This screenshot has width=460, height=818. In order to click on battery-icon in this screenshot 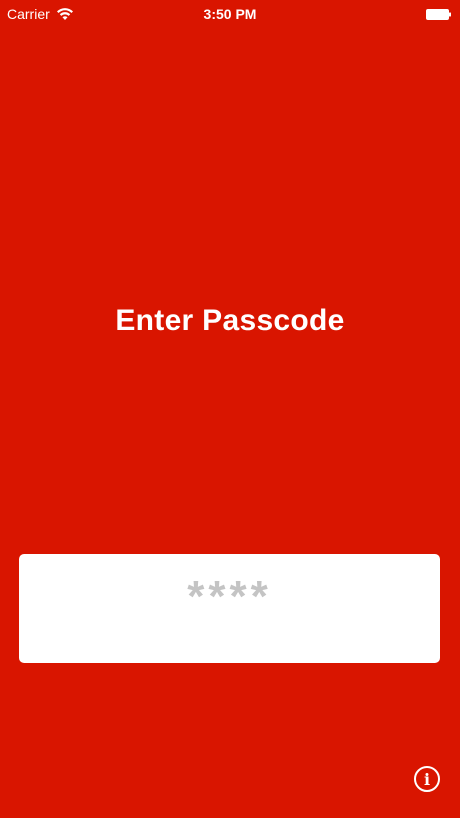, I will do `click(438, 14)`.